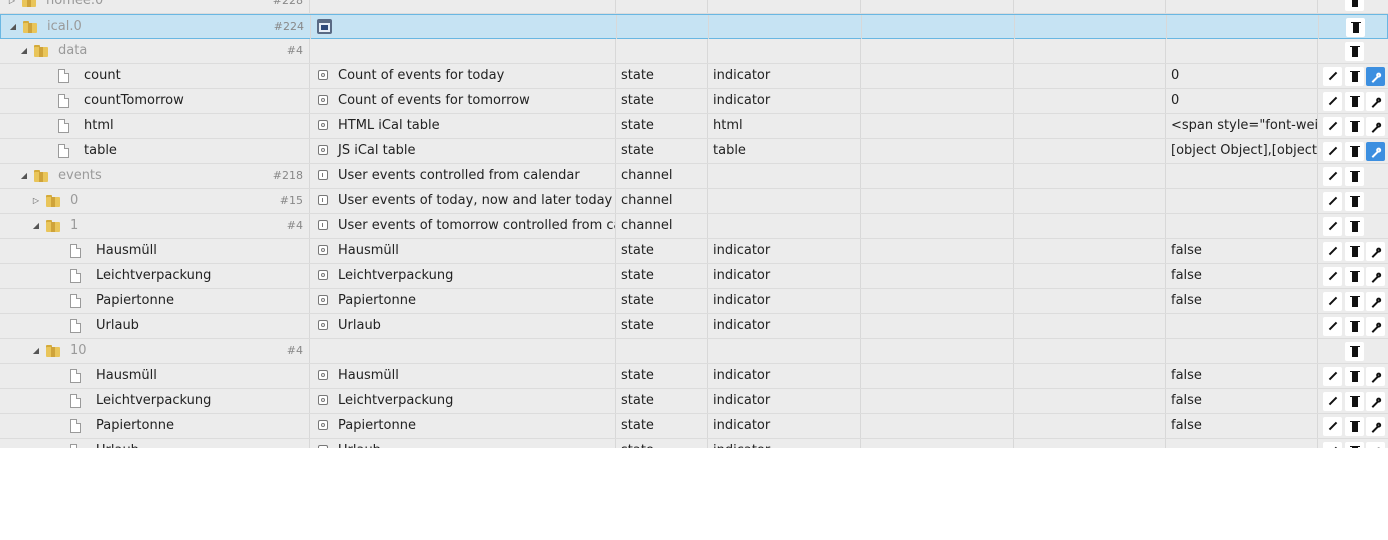 The image size is (1388, 540). Describe the element at coordinates (1375, 329) in the screenshot. I see `wrench-icon` at that location.